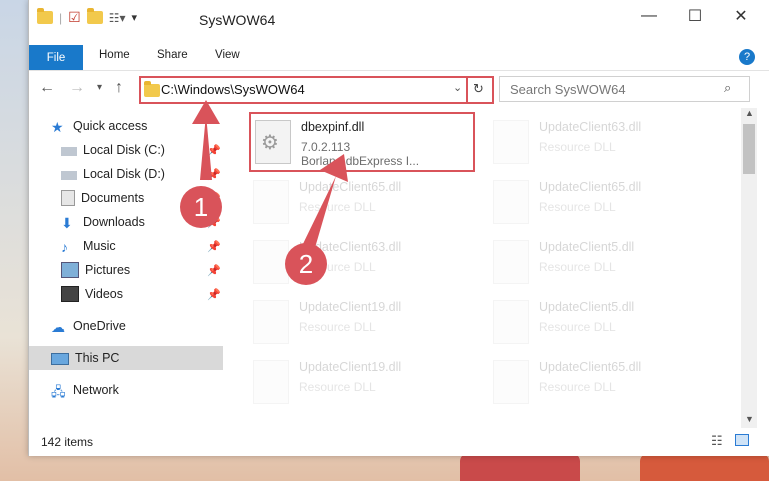 This screenshot has height=481, width=769. What do you see at coordinates (727, 88) in the screenshot?
I see `search-icon: ⌕` at bounding box center [727, 88].